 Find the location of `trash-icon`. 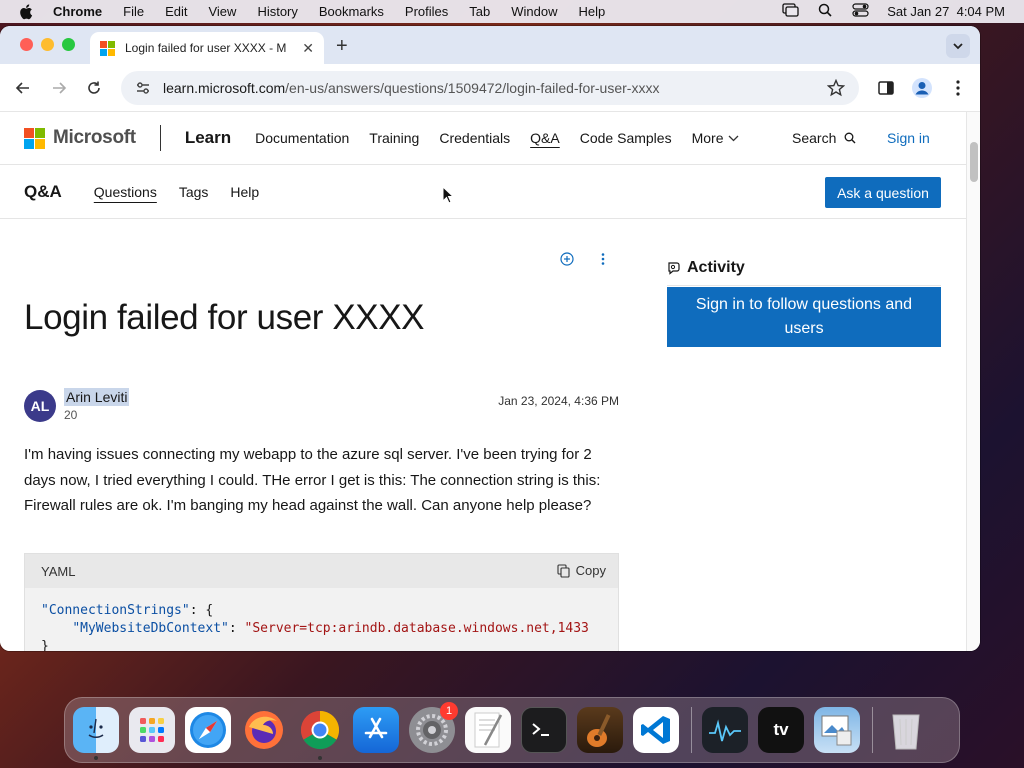

trash-icon is located at coordinates (906, 730).